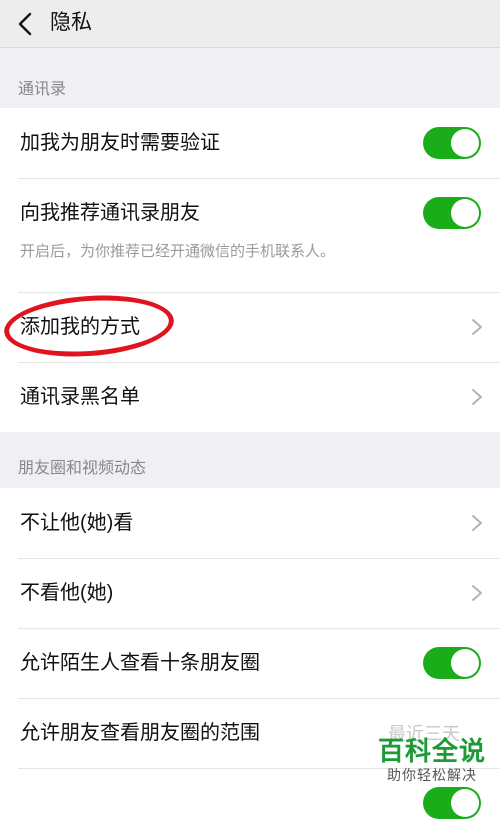 The image size is (500, 838). I want to click on row-label: 通讯录黑名单, so click(80, 397).